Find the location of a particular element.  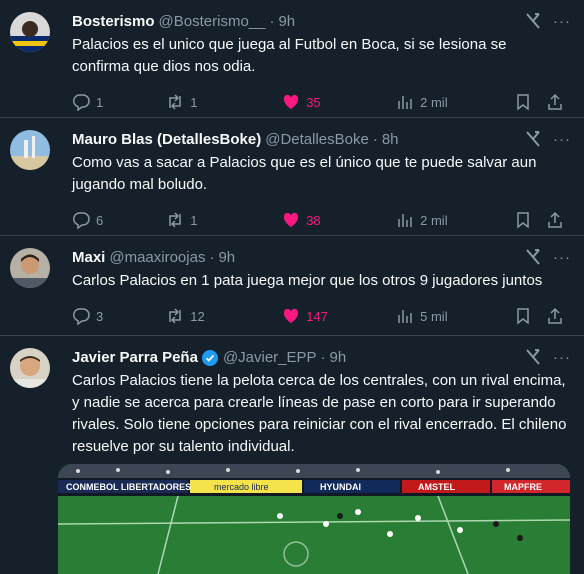

views-button: 5 mil is located at coordinates (455, 316).